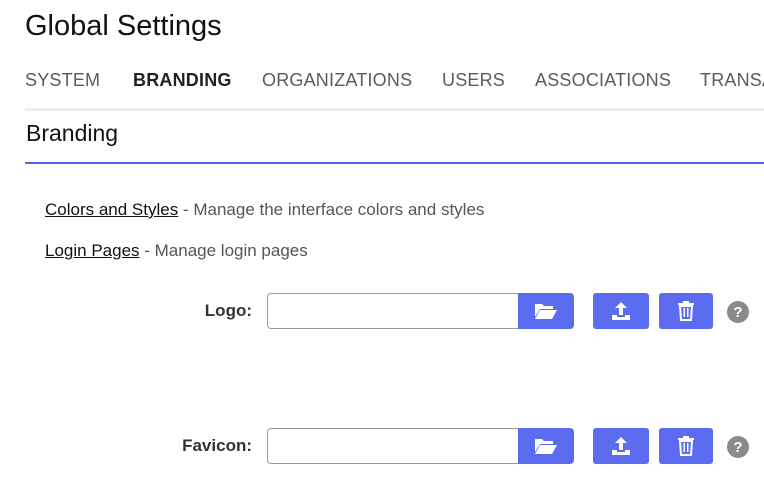 Image resolution: width=764 pixels, height=484 pixels. What do you see at coordinates (392, 311) in the screenshot?
I see `logo-path-input` at bounding box center [392, 311].